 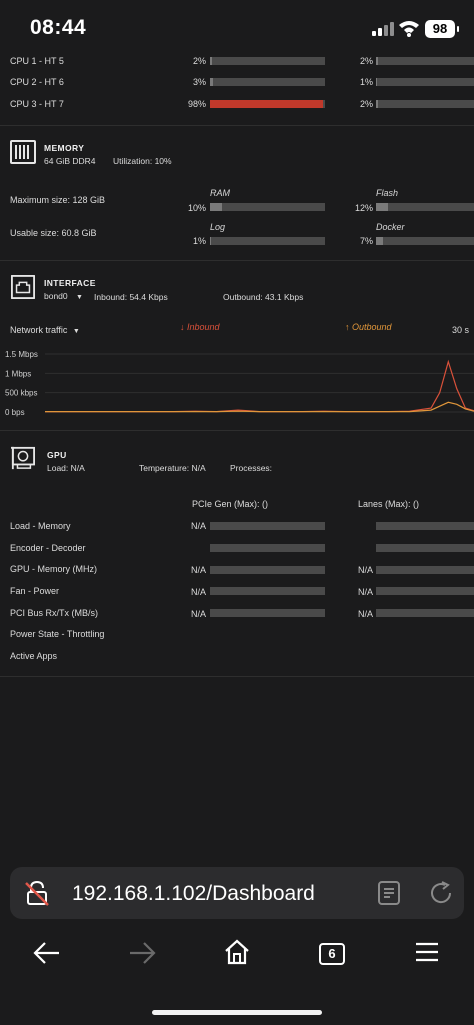 I want to click on url-text: 192.168.1.102/Dashboard, so click(x=193, y=894).